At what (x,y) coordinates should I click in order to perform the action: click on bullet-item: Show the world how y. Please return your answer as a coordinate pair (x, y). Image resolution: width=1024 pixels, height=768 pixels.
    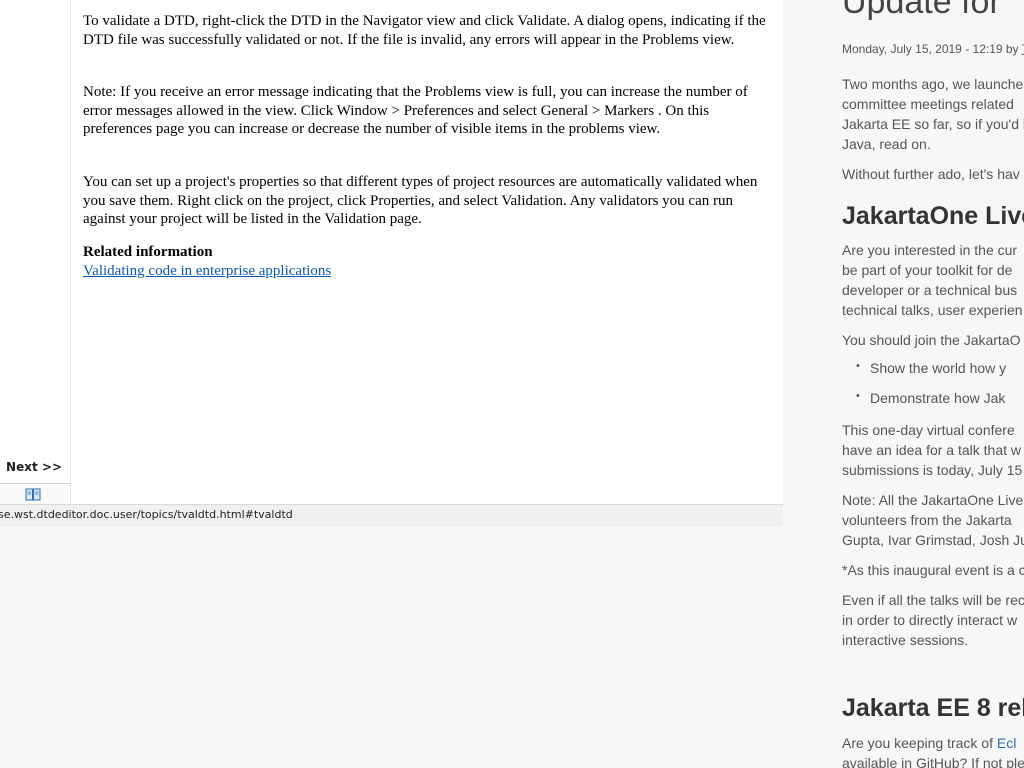
    Looking at the image, I should click on (931, 368).